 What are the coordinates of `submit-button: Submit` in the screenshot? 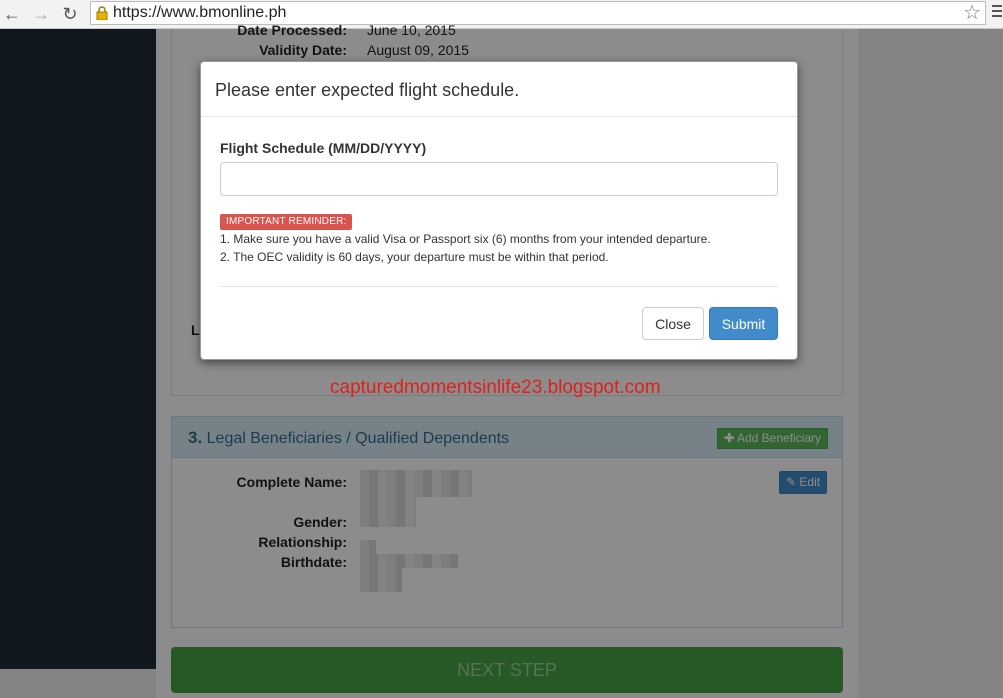 It's located at (743, 323).